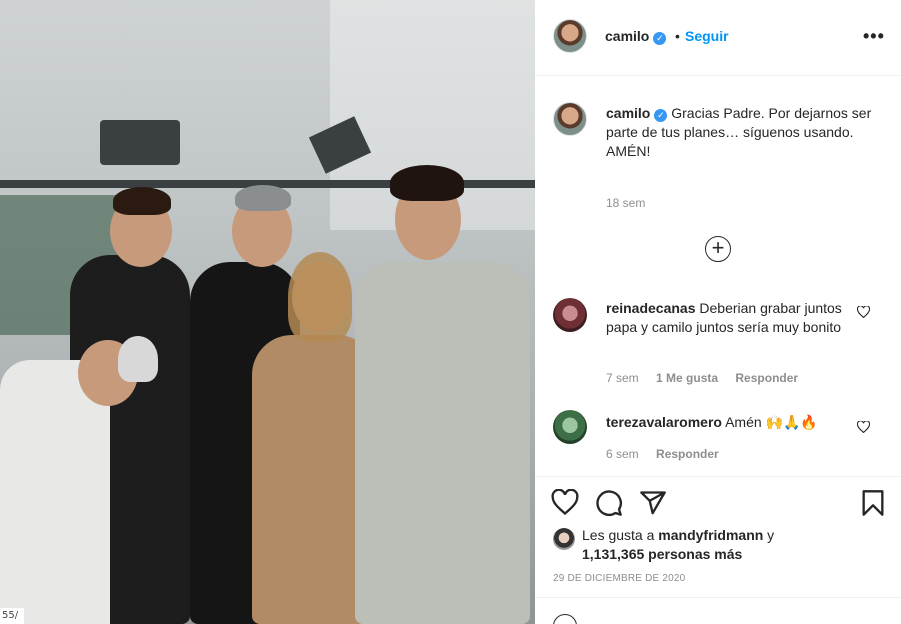 Image resolution: width=901 pixels, height=624 pixels. Describe the element at coordinates (263, 198) in the screenshot. I see `person-2-hair` at that location.